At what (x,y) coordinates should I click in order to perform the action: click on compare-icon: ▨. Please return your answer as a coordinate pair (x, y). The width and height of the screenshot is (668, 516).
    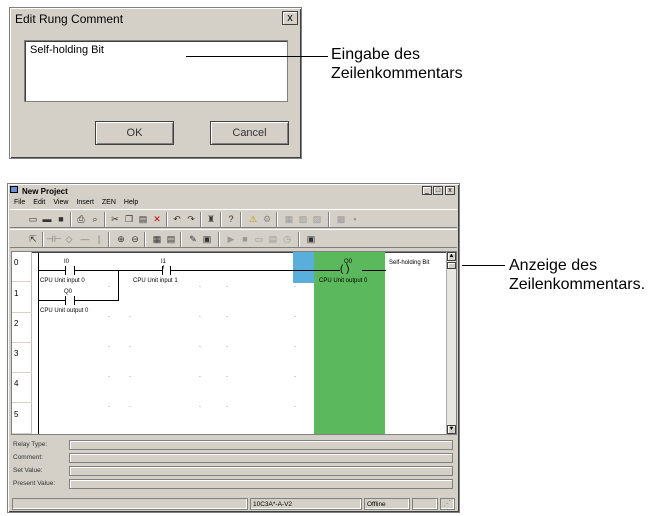
    Looking at the image, I should click on (317, 219).